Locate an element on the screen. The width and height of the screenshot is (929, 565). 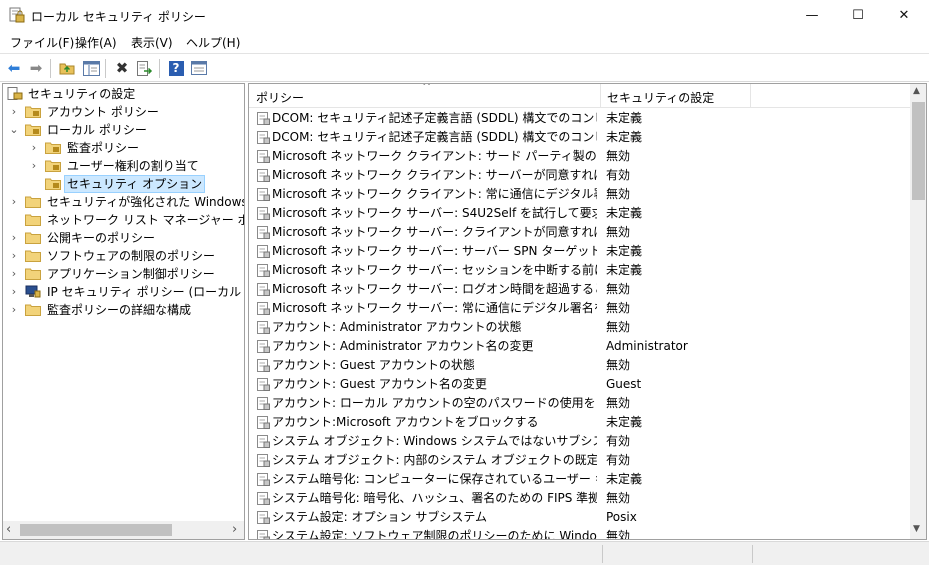
scroll-down-icon: ▼ is located at coordinates (916, 529).